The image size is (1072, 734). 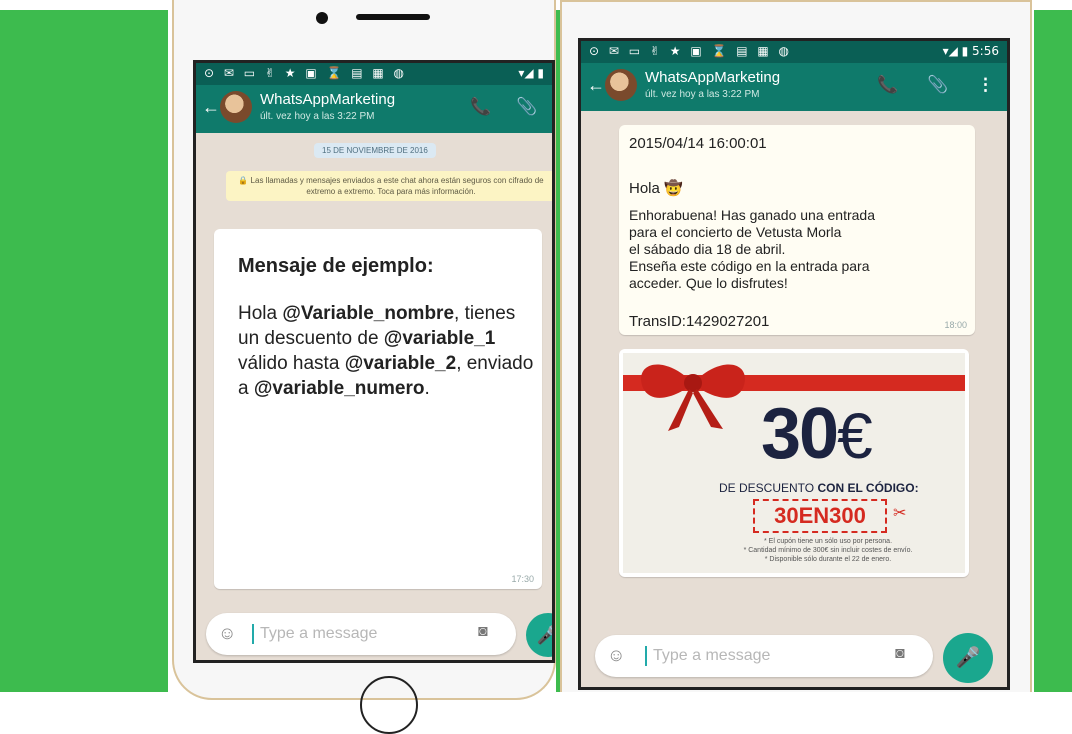 I want to click on message-line: el sábado dia 18 de abril., so click(x=707, y=249).